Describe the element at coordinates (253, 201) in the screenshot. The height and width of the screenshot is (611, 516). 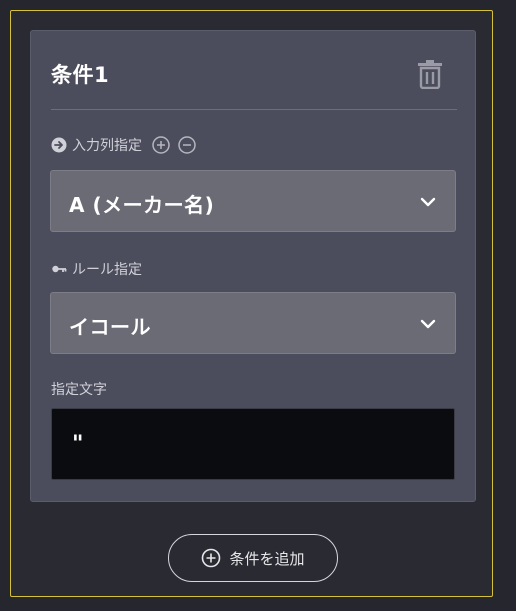
I see `input-column-select: A (メーカー名)` at that location.